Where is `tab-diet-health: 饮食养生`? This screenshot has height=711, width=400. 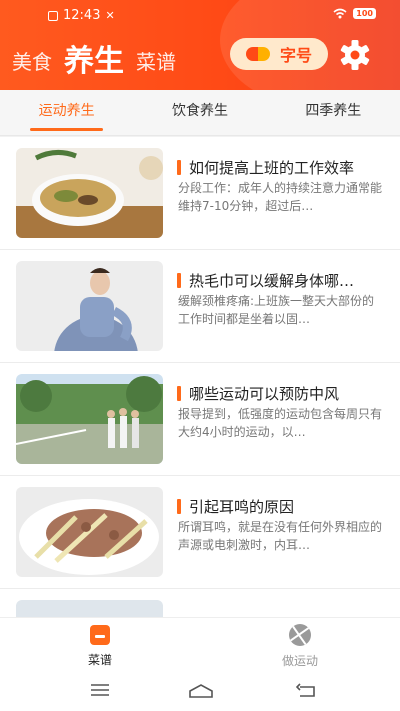
tab-diet-health: 饮食养生 is located at coordinates (199, 112).